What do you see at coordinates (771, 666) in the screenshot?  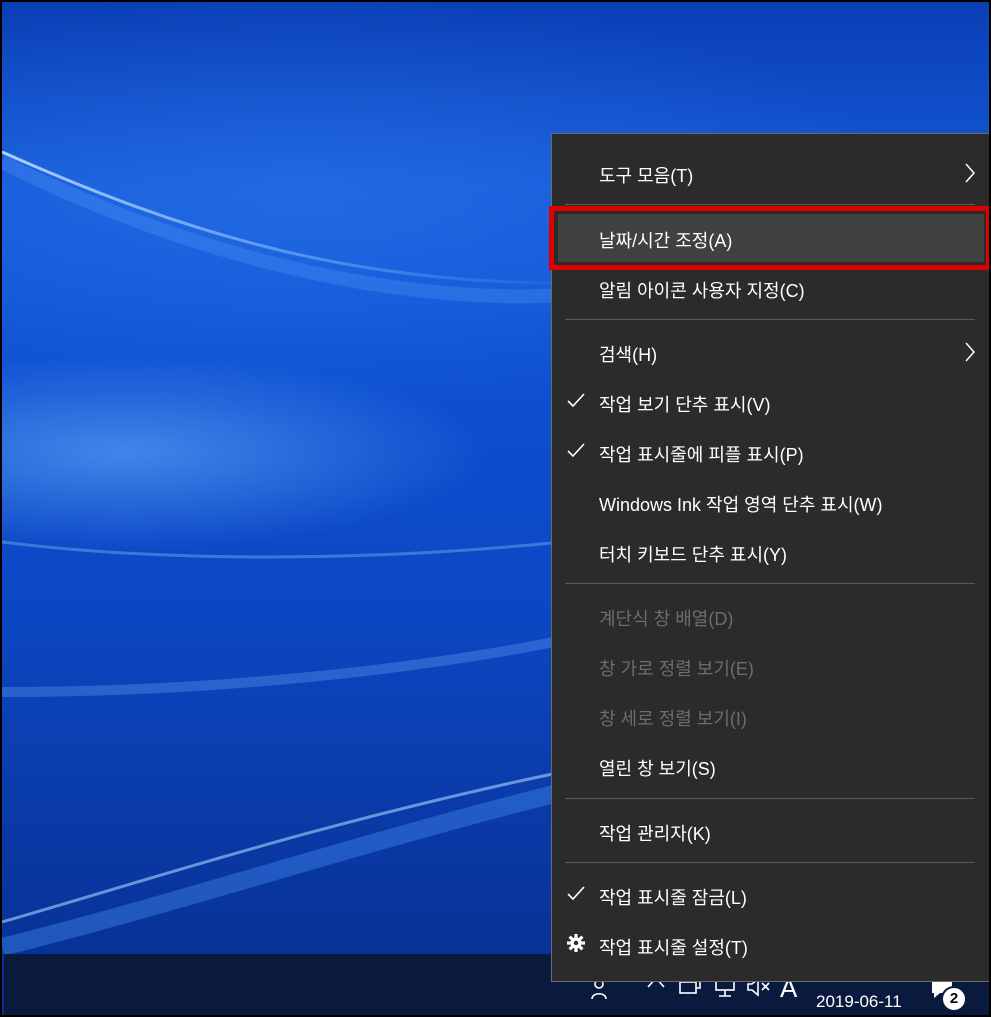 I see `menu-item-stack-windows: 창 가로 정렬 보기(E)` at bounding box center [771, 666].